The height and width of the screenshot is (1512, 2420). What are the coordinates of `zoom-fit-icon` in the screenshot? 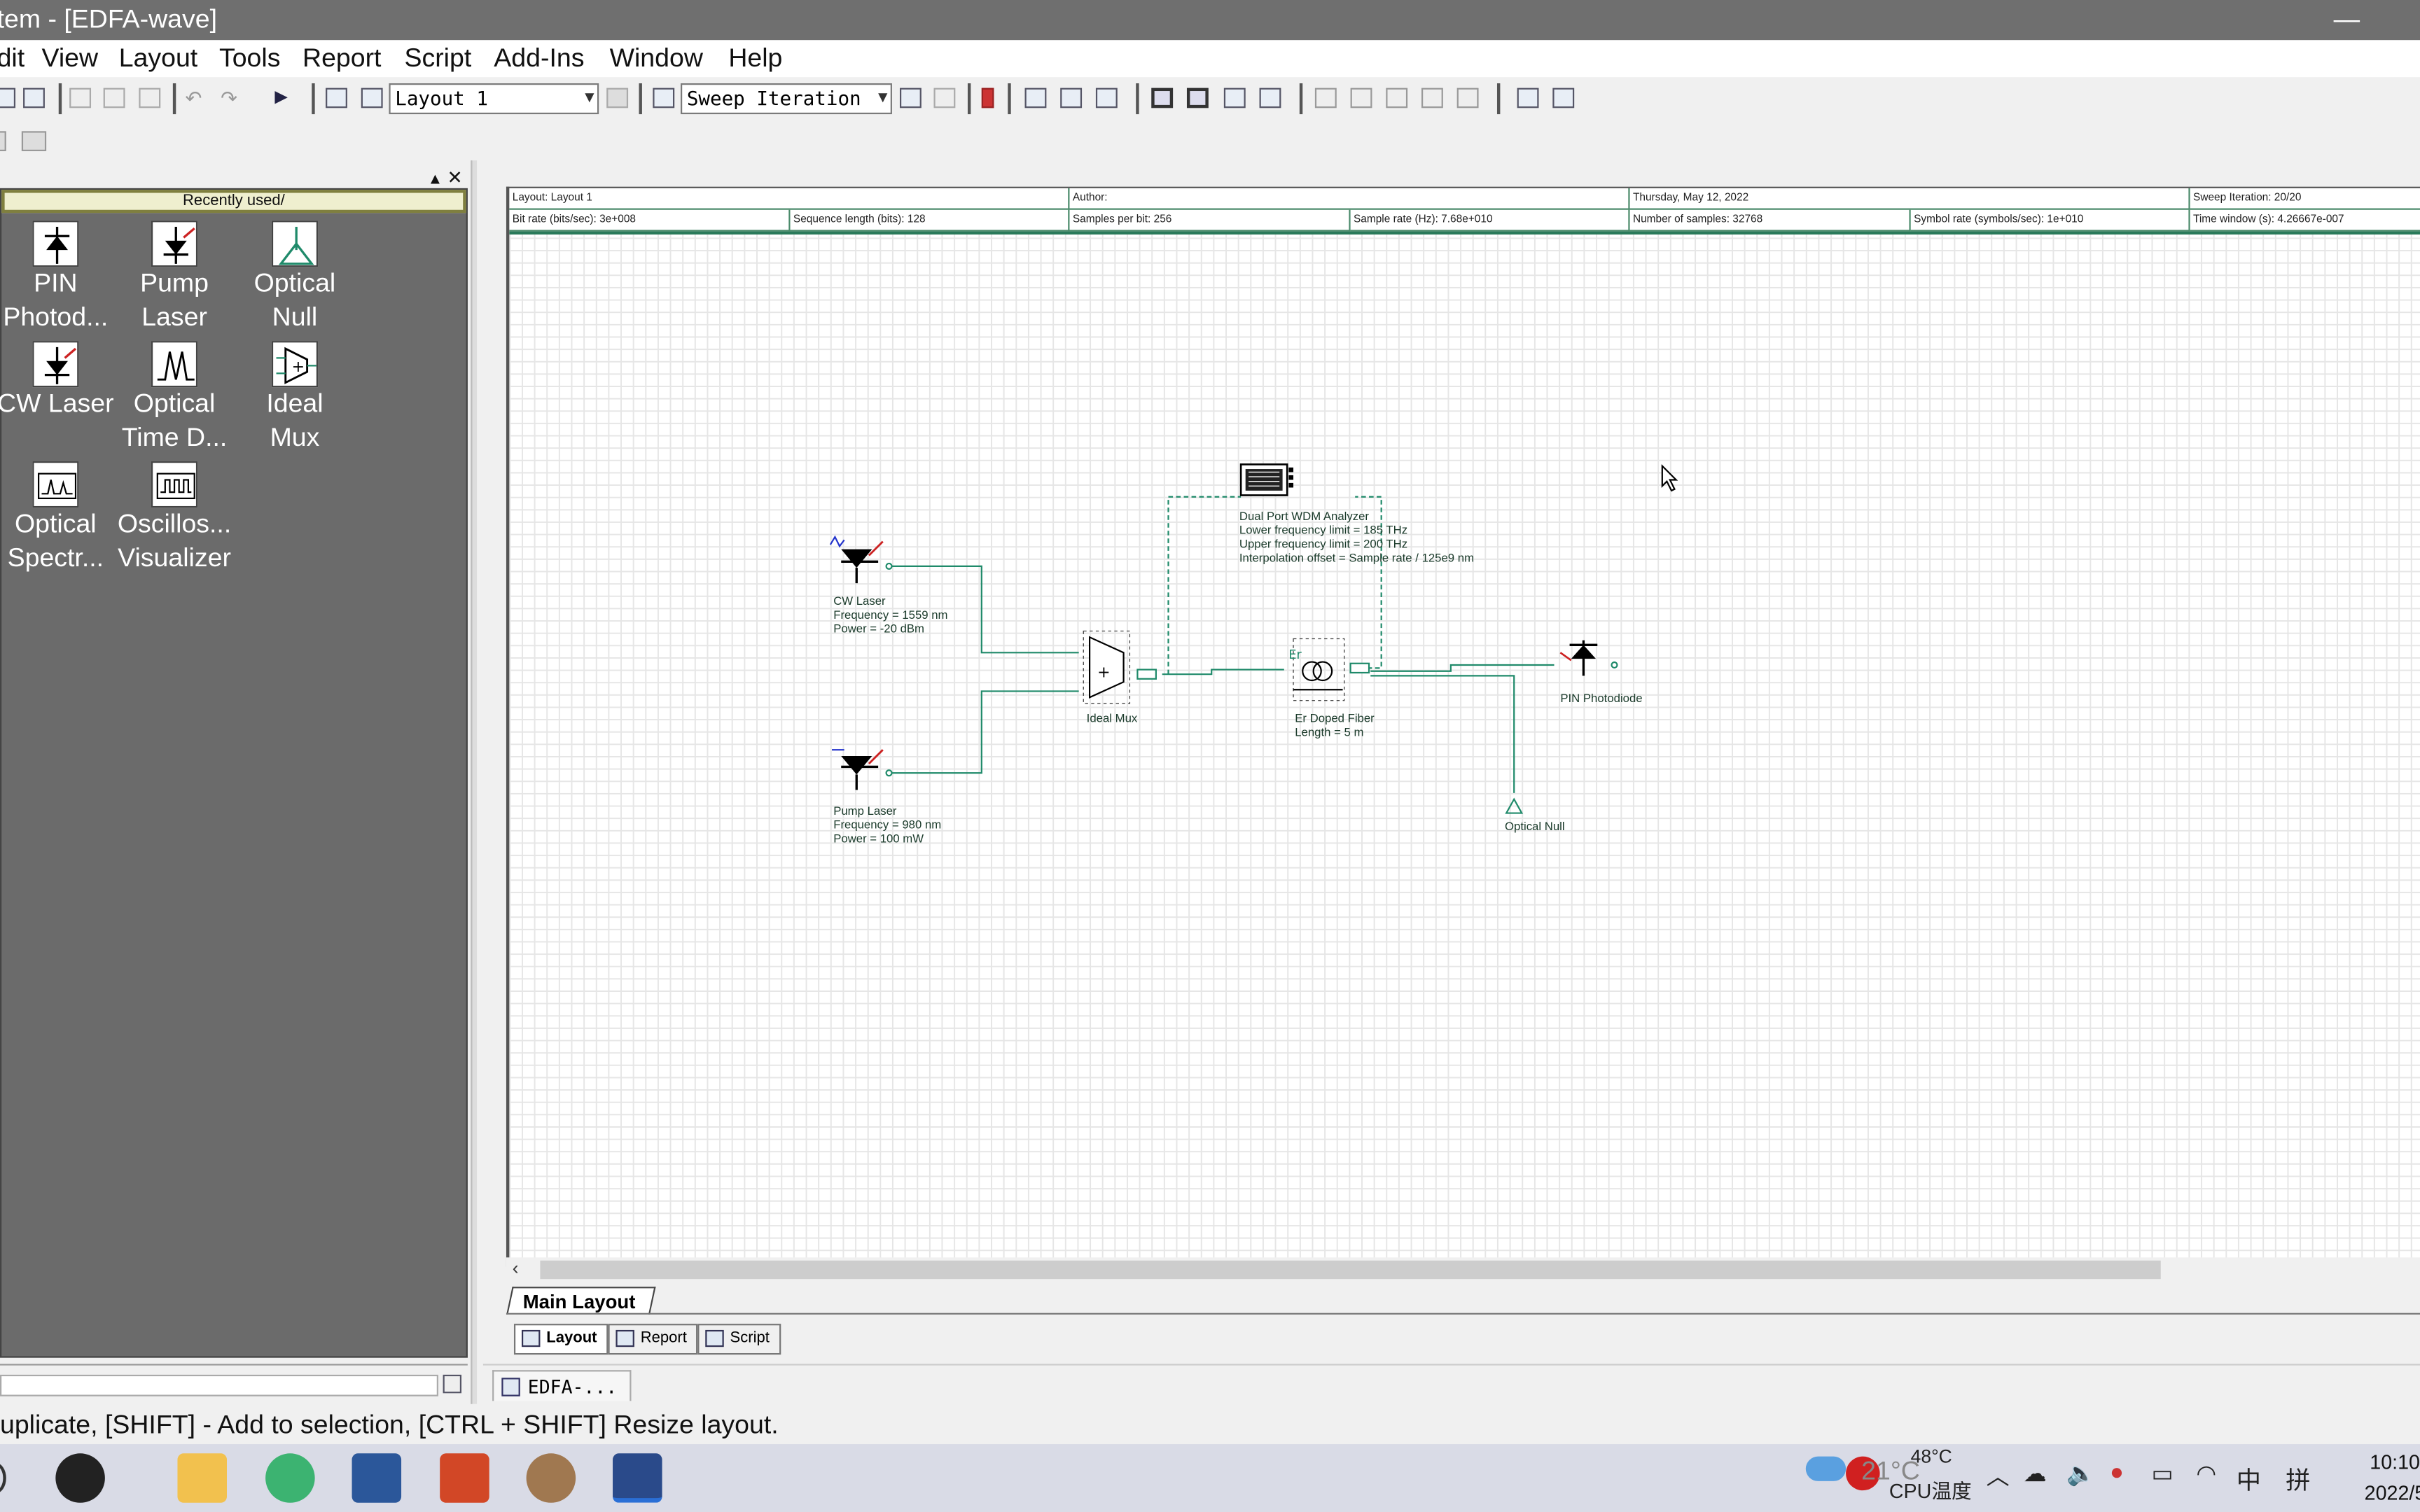 It's located at (1035, 98).